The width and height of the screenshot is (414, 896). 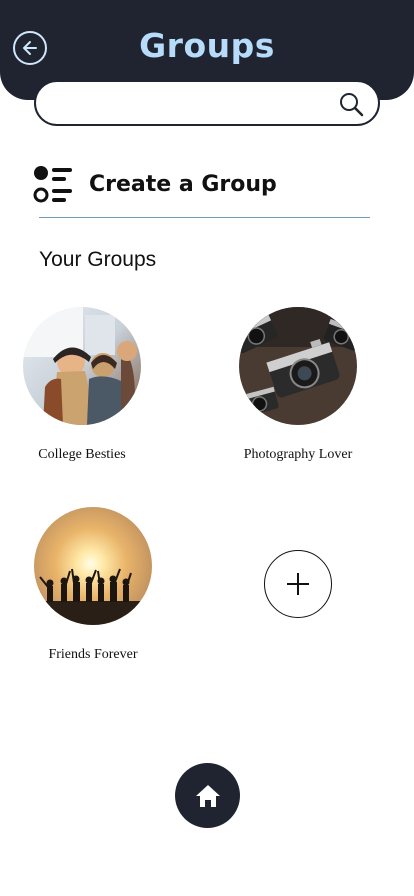 What do you see at coordinates (192, 104) in the screenshot?
I see `search-input` at bounding box center [192, 104].